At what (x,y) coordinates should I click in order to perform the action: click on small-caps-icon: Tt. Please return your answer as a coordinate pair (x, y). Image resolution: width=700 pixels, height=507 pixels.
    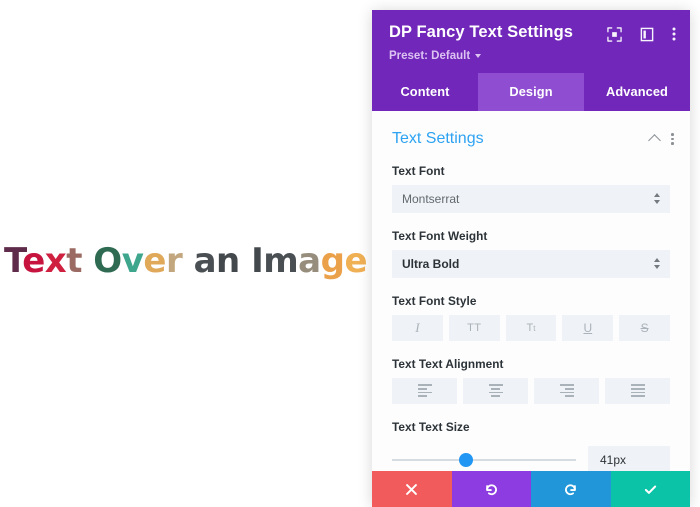
    Looking at the image, I should click on (531, 327).